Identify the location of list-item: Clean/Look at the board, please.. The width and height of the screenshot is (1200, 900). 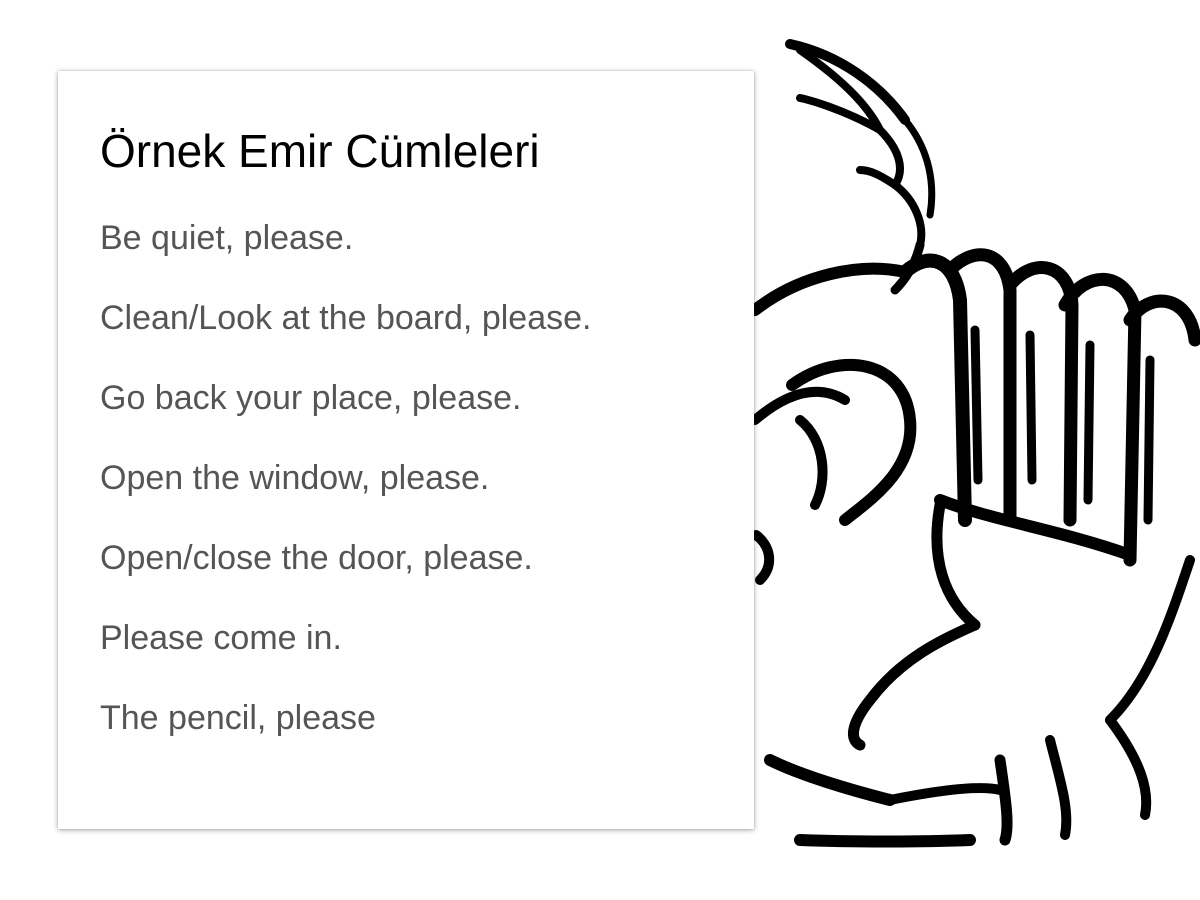
(346, 318).